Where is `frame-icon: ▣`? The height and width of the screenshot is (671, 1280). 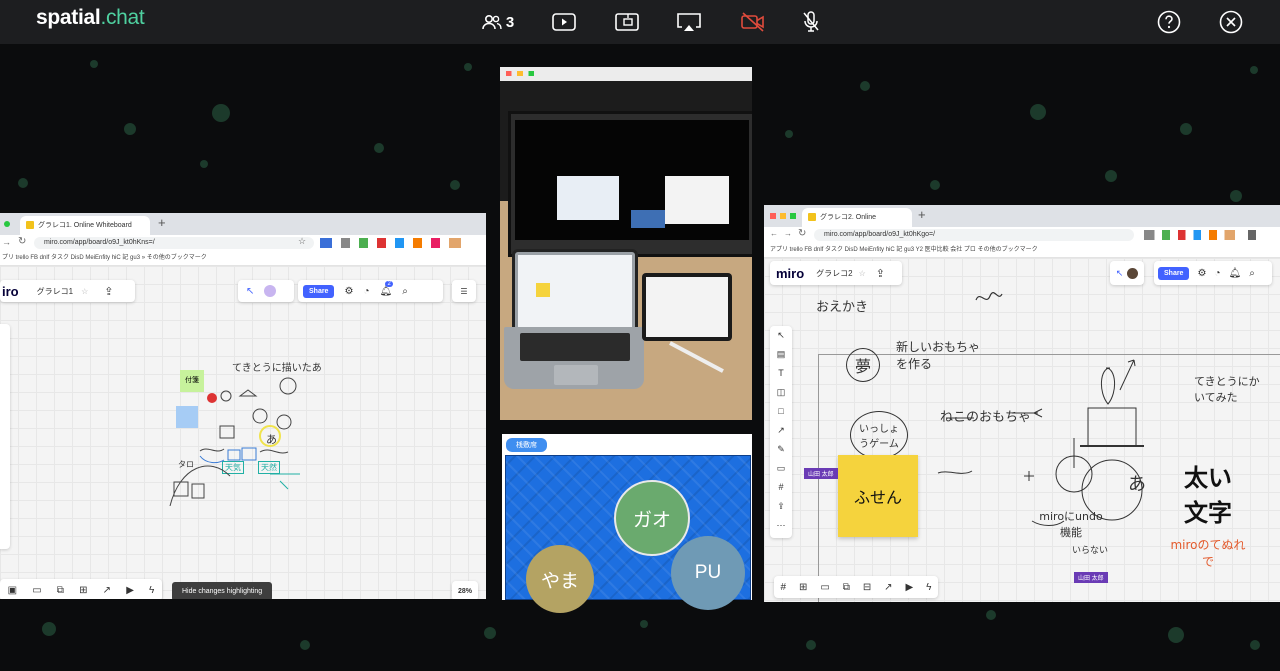 frame-icon: ▣ is located at coordinates (12, 590).